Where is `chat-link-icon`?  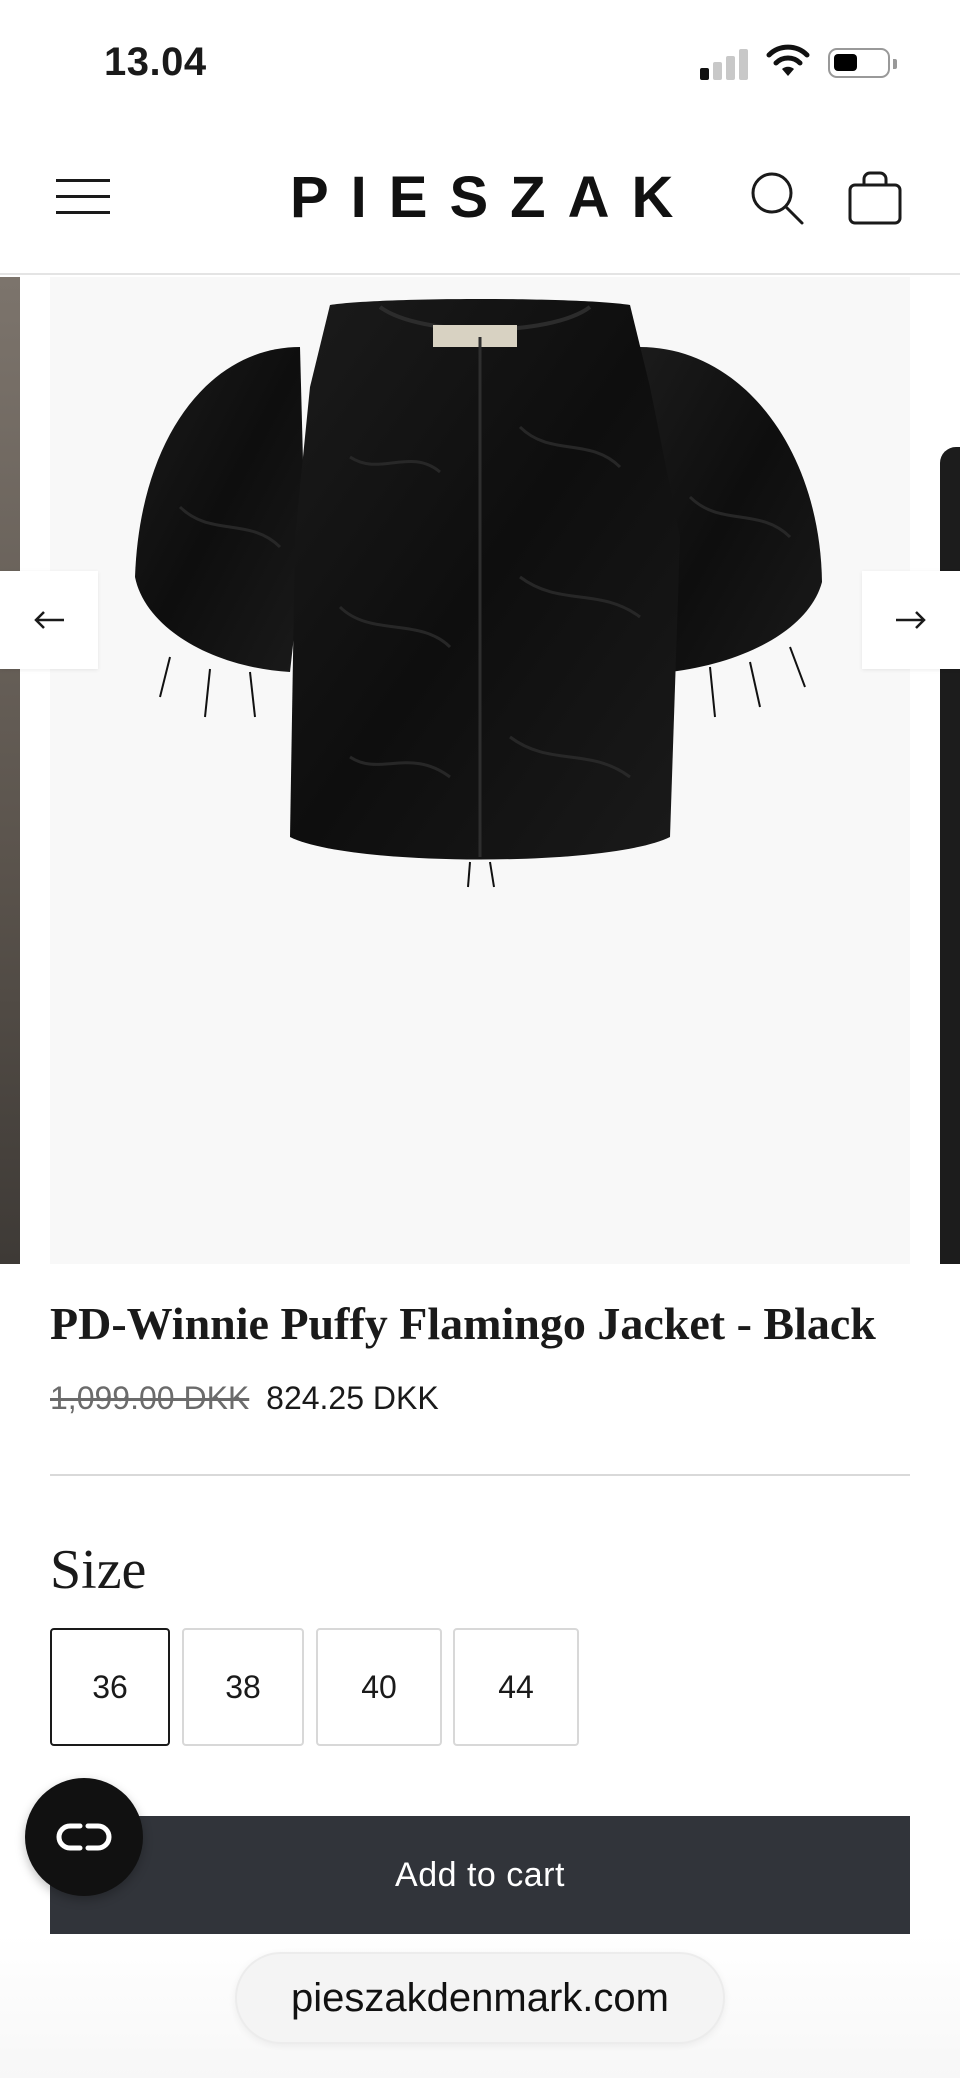
chat-link-icon is located at coordinates (84, 1837).